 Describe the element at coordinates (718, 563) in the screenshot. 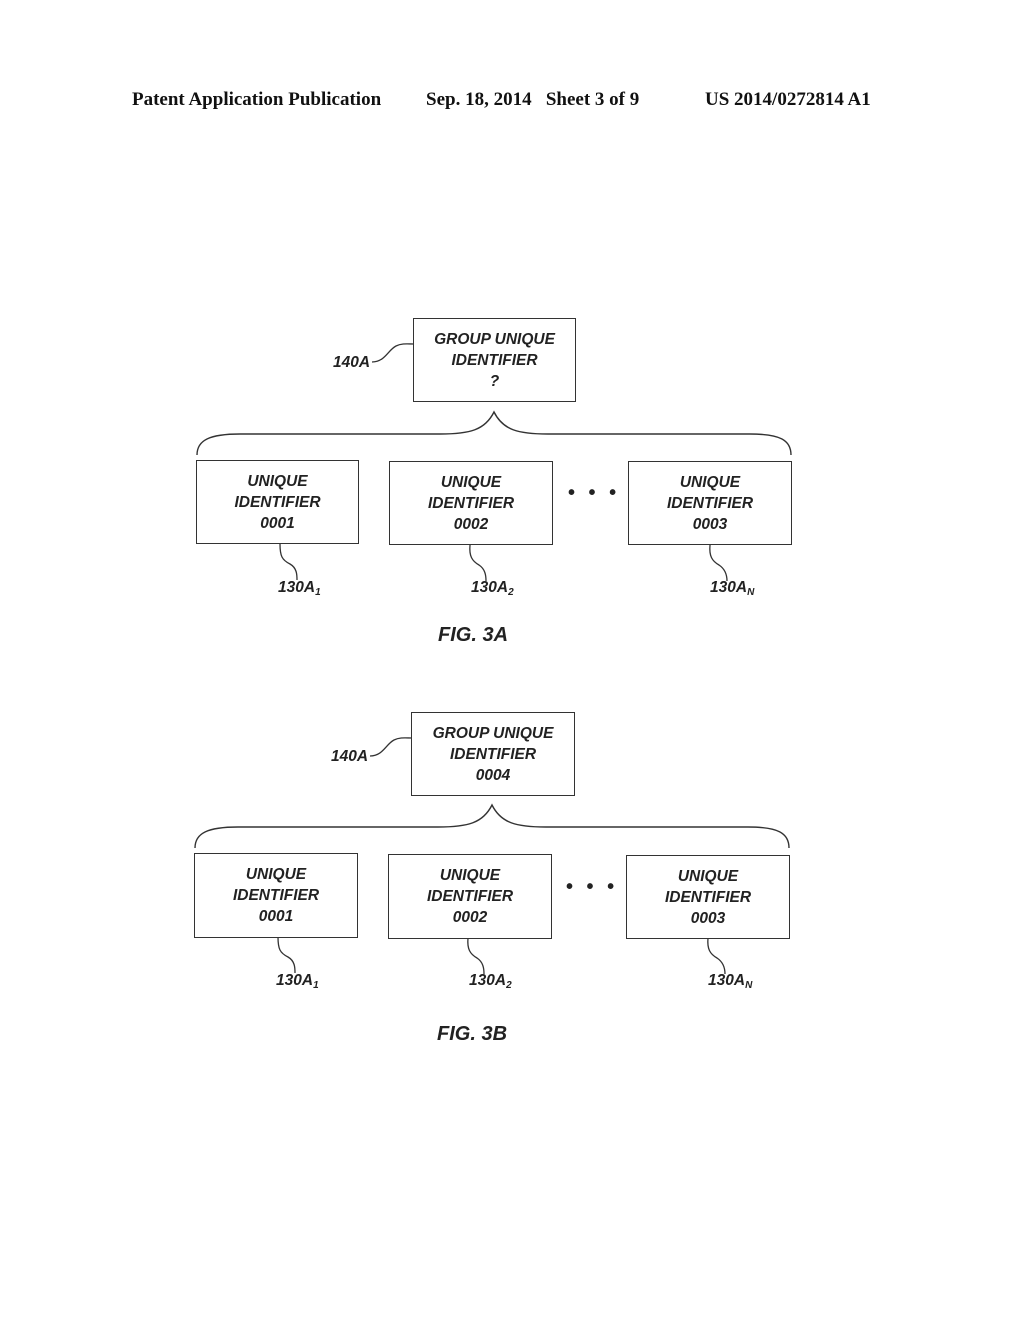

I see `leader-line-130AN-fig3a` at that location.